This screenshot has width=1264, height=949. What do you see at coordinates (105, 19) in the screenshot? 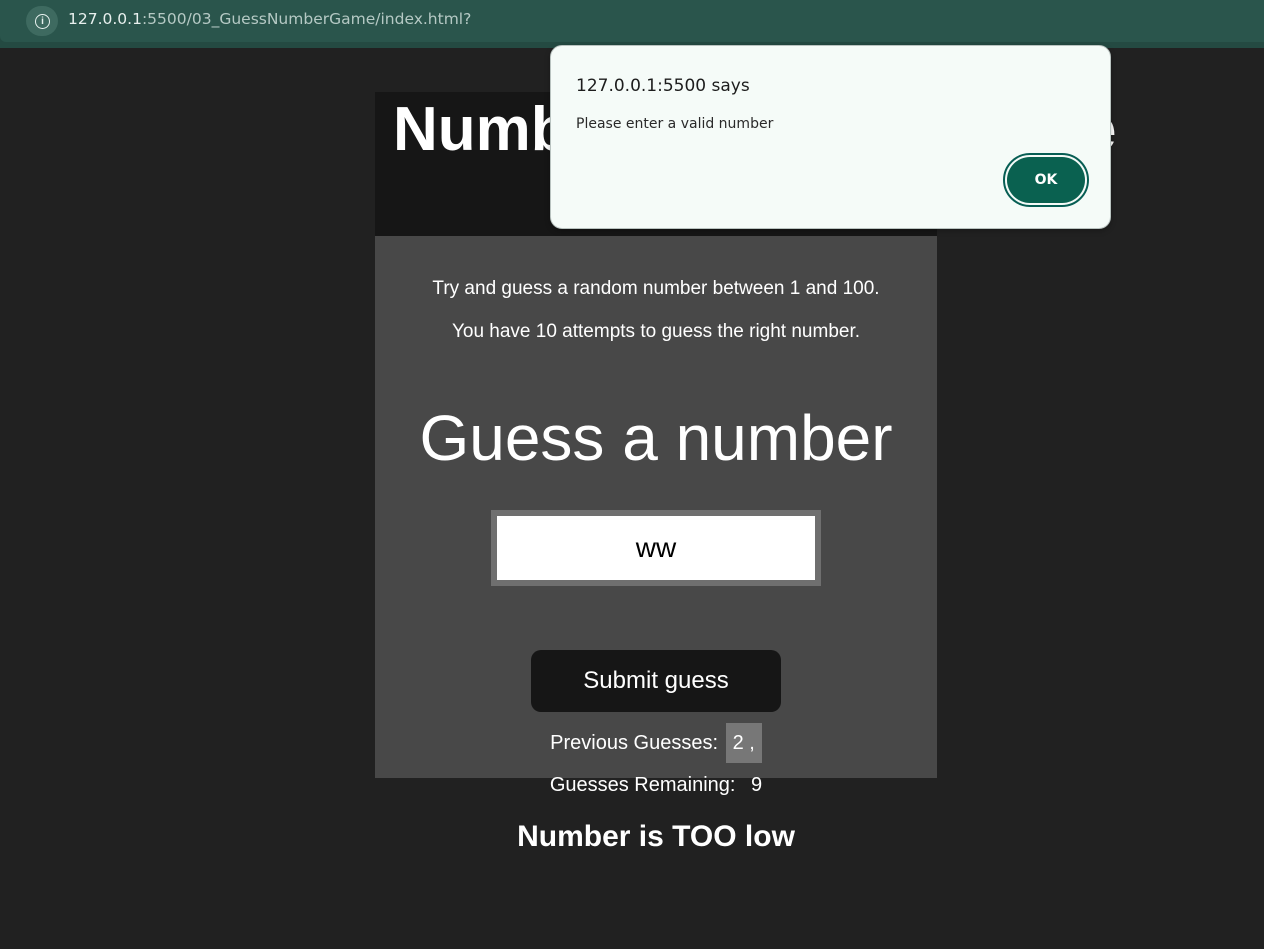
I see `url-host: 127.0.0.1` at bounding box center [105, 19].